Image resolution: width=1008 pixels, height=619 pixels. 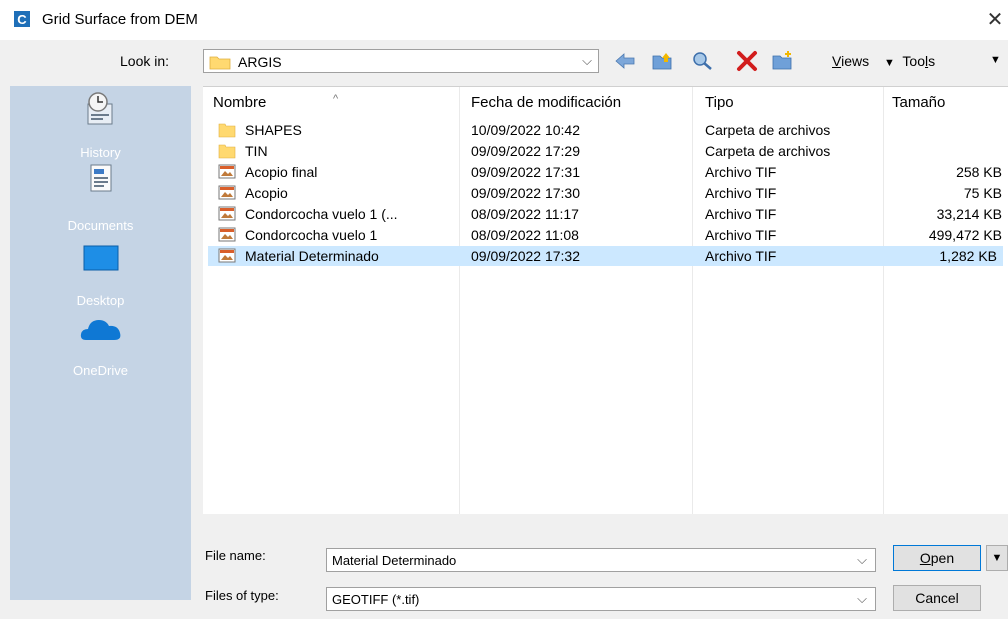 I want to click on place-documents: Documents, so click(x=100, y=199).